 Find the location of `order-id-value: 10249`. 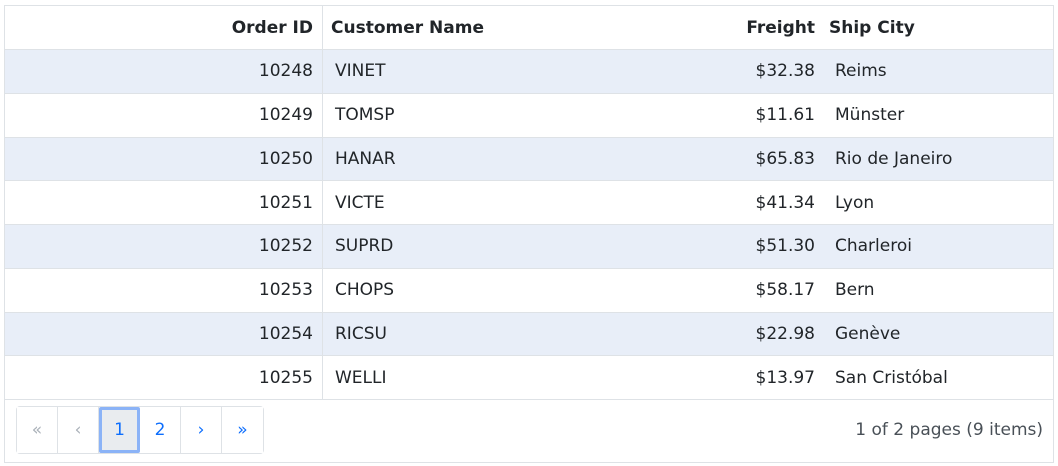

order-id-value: 10249 is located at coordinates (285, 115).